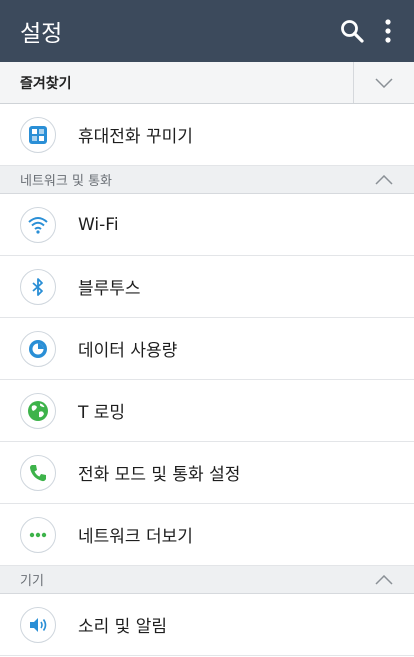  What do you see at coordinates (38, 348) in the screenshot?
I see `data-usage-icon` at bounding box center [38, 348].